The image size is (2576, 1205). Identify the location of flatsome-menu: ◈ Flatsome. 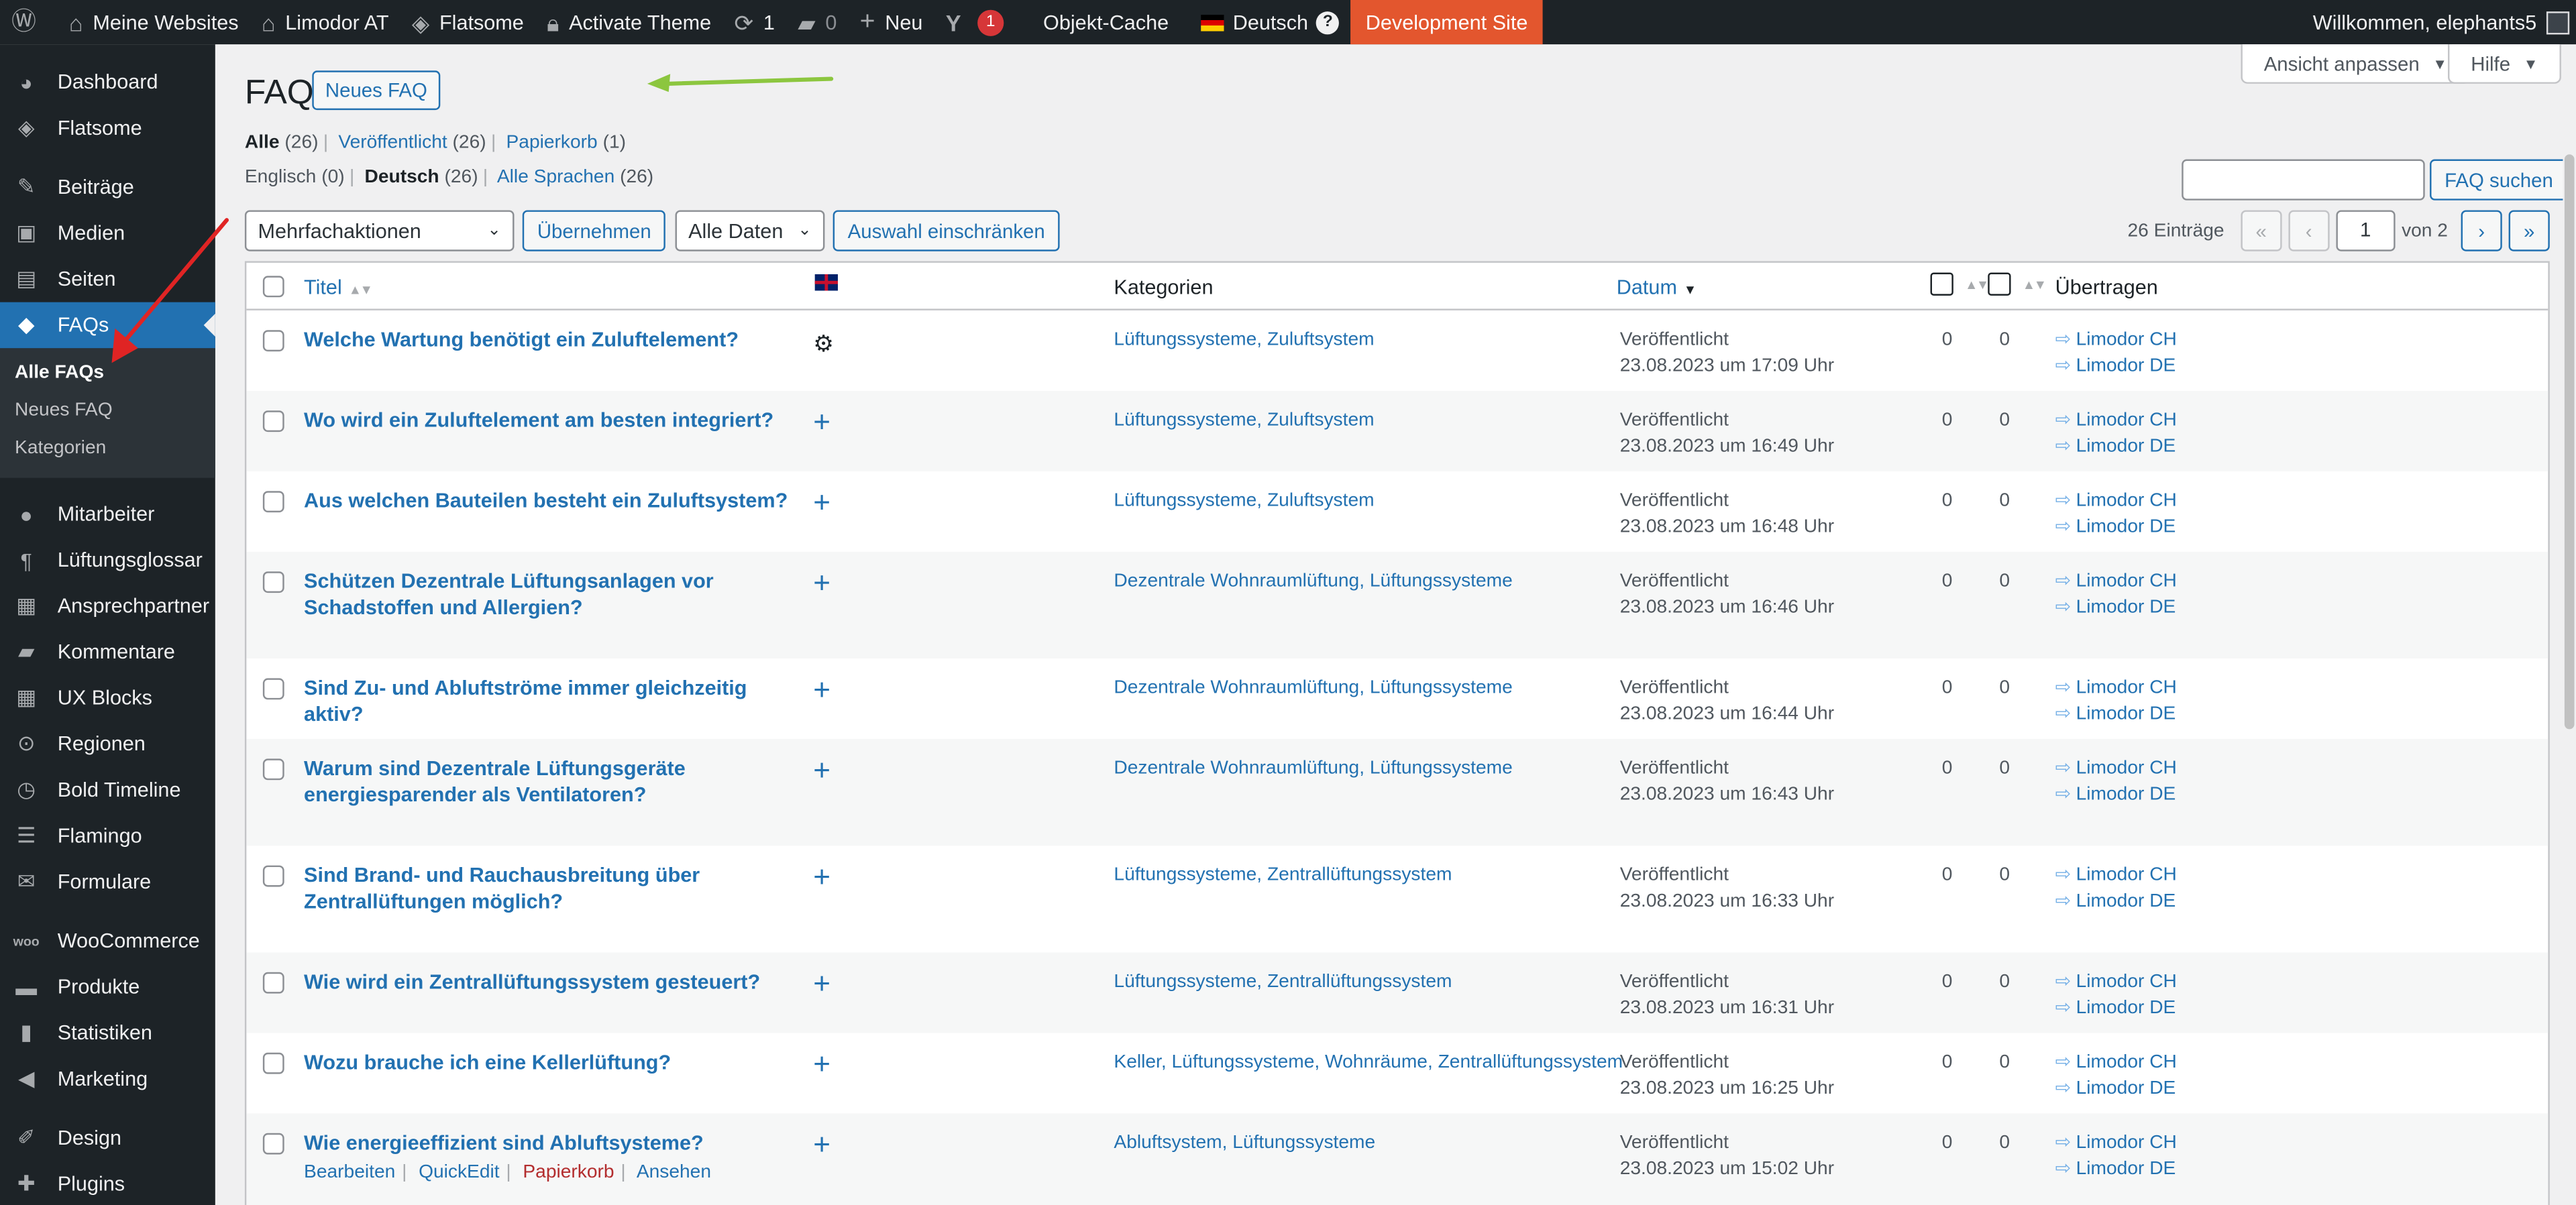
(467, 22).